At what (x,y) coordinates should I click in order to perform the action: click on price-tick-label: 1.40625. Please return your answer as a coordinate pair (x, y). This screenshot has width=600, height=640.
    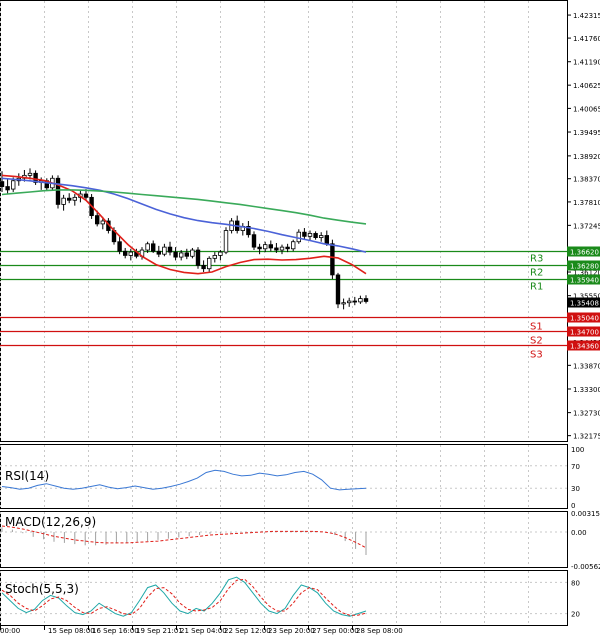
    Looking at the image, I should click on (586, 86).